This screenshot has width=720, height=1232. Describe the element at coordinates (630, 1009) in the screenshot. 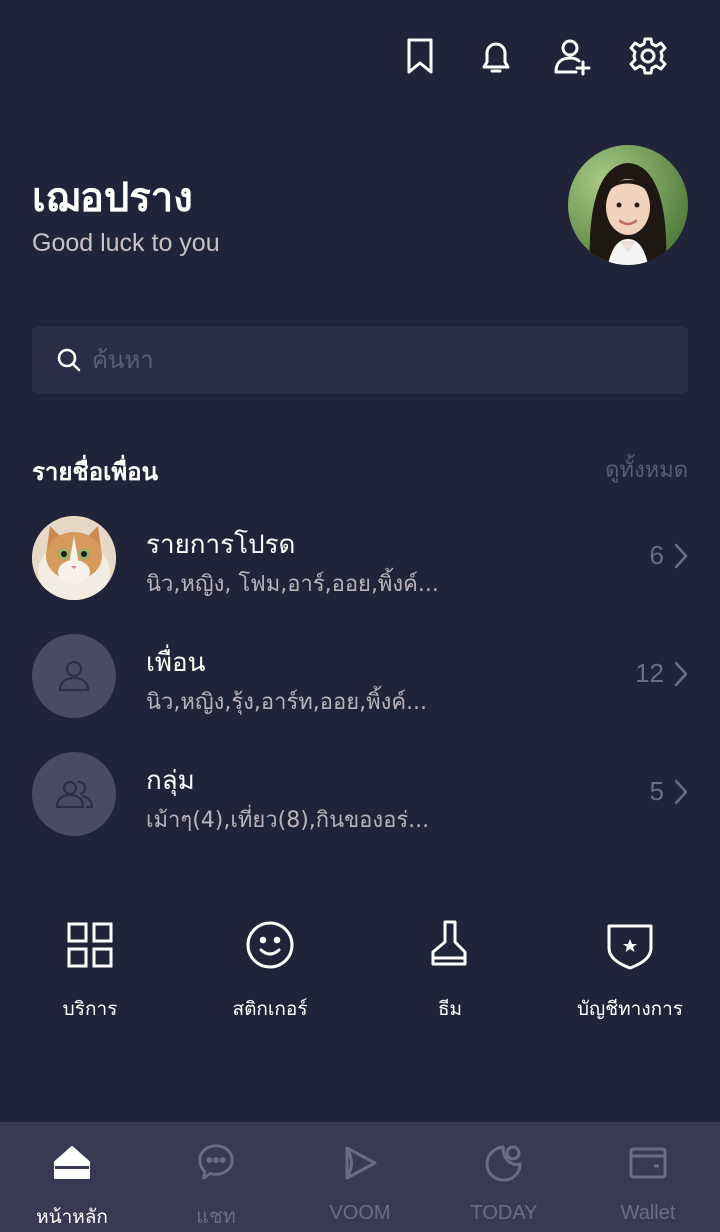

I see `shortcut-label: บัญชีทางการ` at that location.